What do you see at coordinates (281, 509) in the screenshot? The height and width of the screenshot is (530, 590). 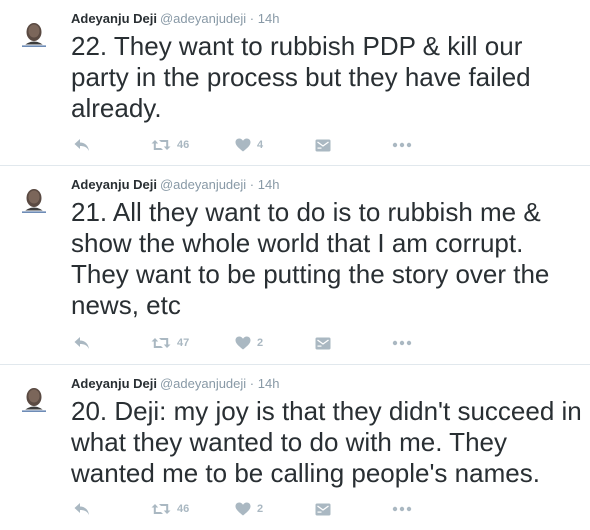 I see `tweet-actions: 46 2` at bounding box center [281, 509].